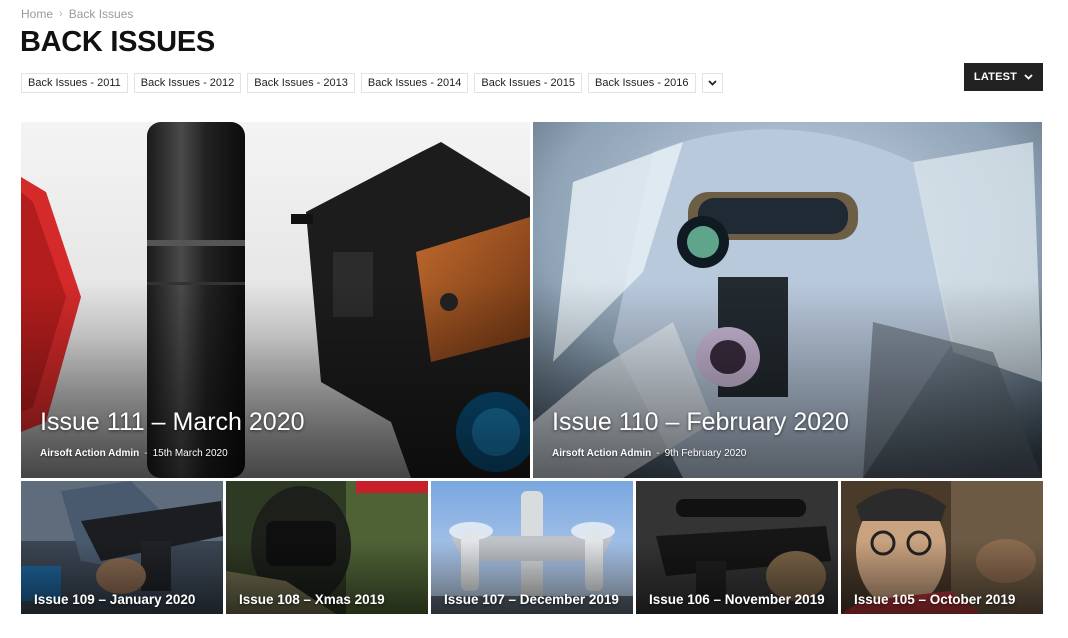 This screenshot has width=1068, height=638. What do you see at coordinates (172, 422) in the screenshot?
I see `issue-title: Issue 111 – March 2020` at bounding box center [172, 422].